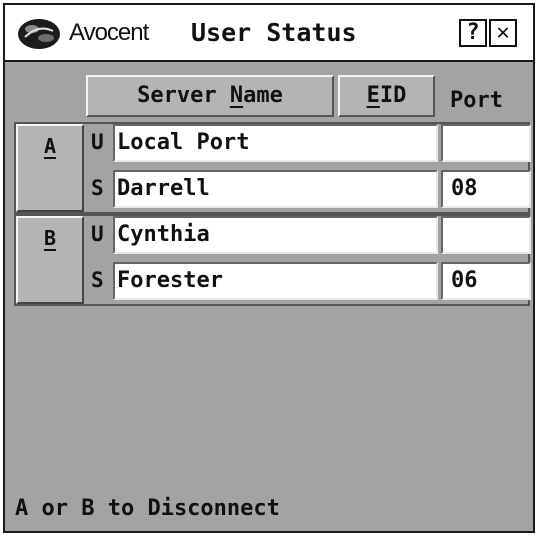  I want to click on server-name-column-header: Server Name, so click(210, 96).